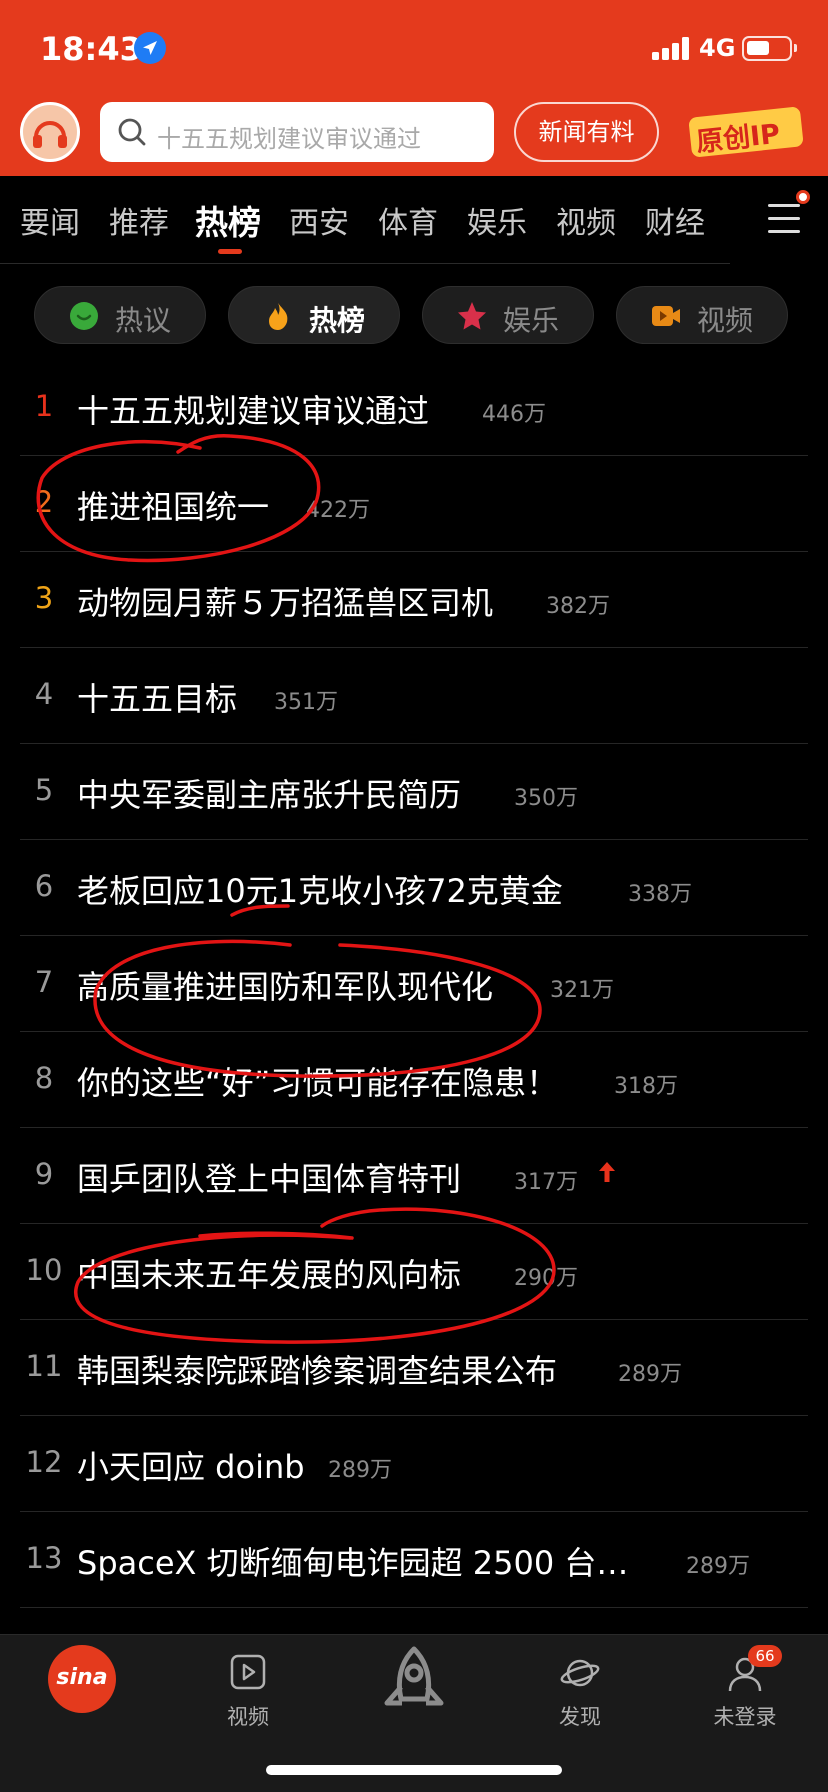 This screenshot has height=1792, width=828. Describe the element at coordinates (717, 48) in the screenshot. I see `network-type: 4G` at that location.